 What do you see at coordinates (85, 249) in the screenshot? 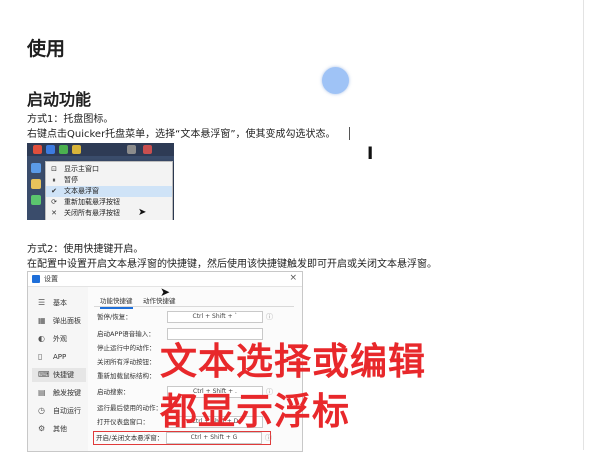
I see `method2-title: 方式2：使用快捷键开启。` at bounding box center [85, 249].